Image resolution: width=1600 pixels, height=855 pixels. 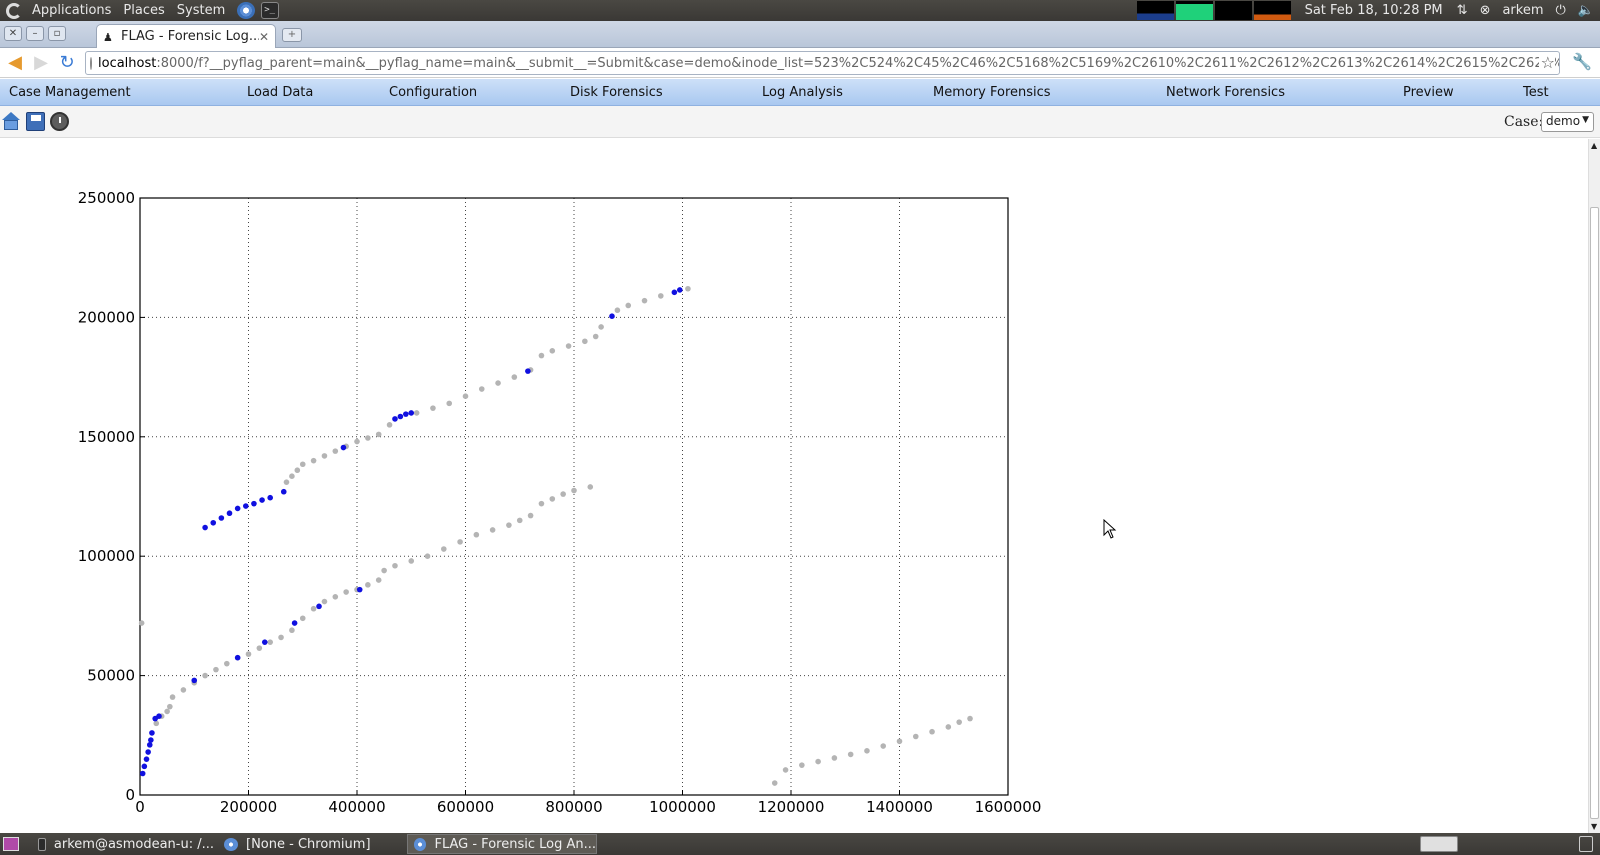 What do you see at coordinates (11, 121) in the screenshot?
I see `home-icon` at bounding box center [11, 121].